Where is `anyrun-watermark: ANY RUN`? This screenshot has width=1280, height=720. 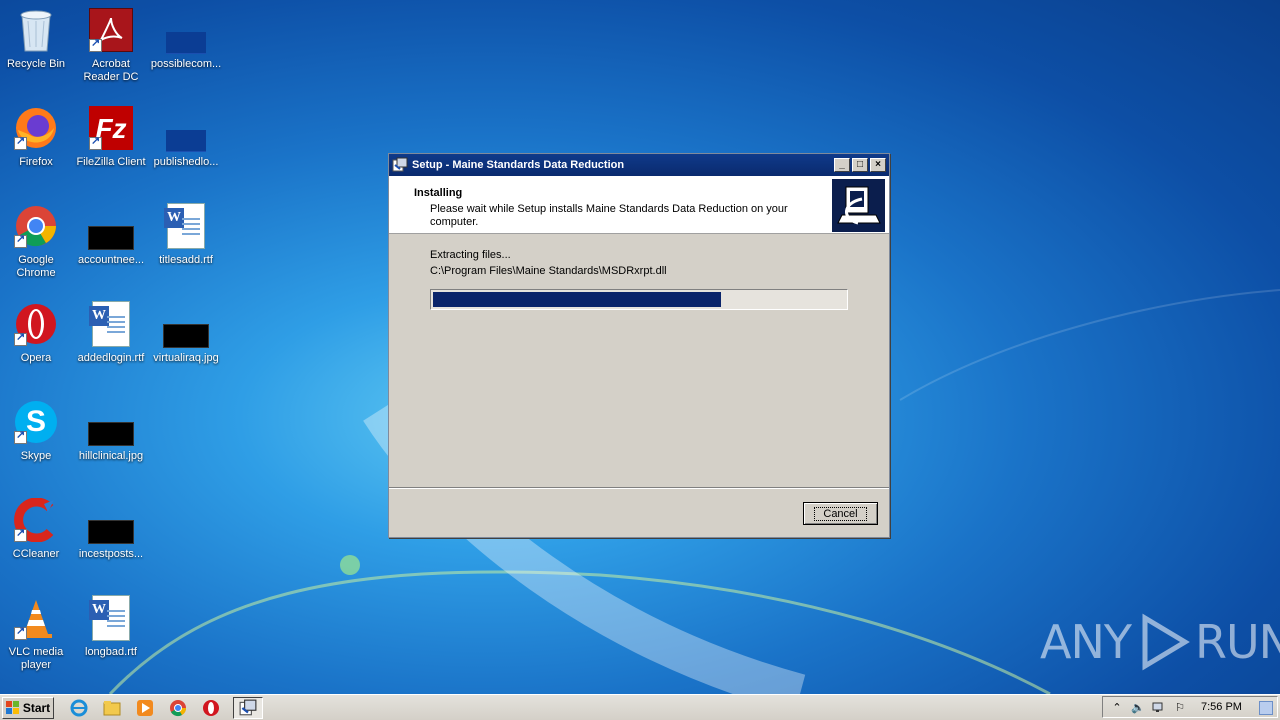 anyrun-watermark: ANY RUN is located at coordinates (1160, 642).